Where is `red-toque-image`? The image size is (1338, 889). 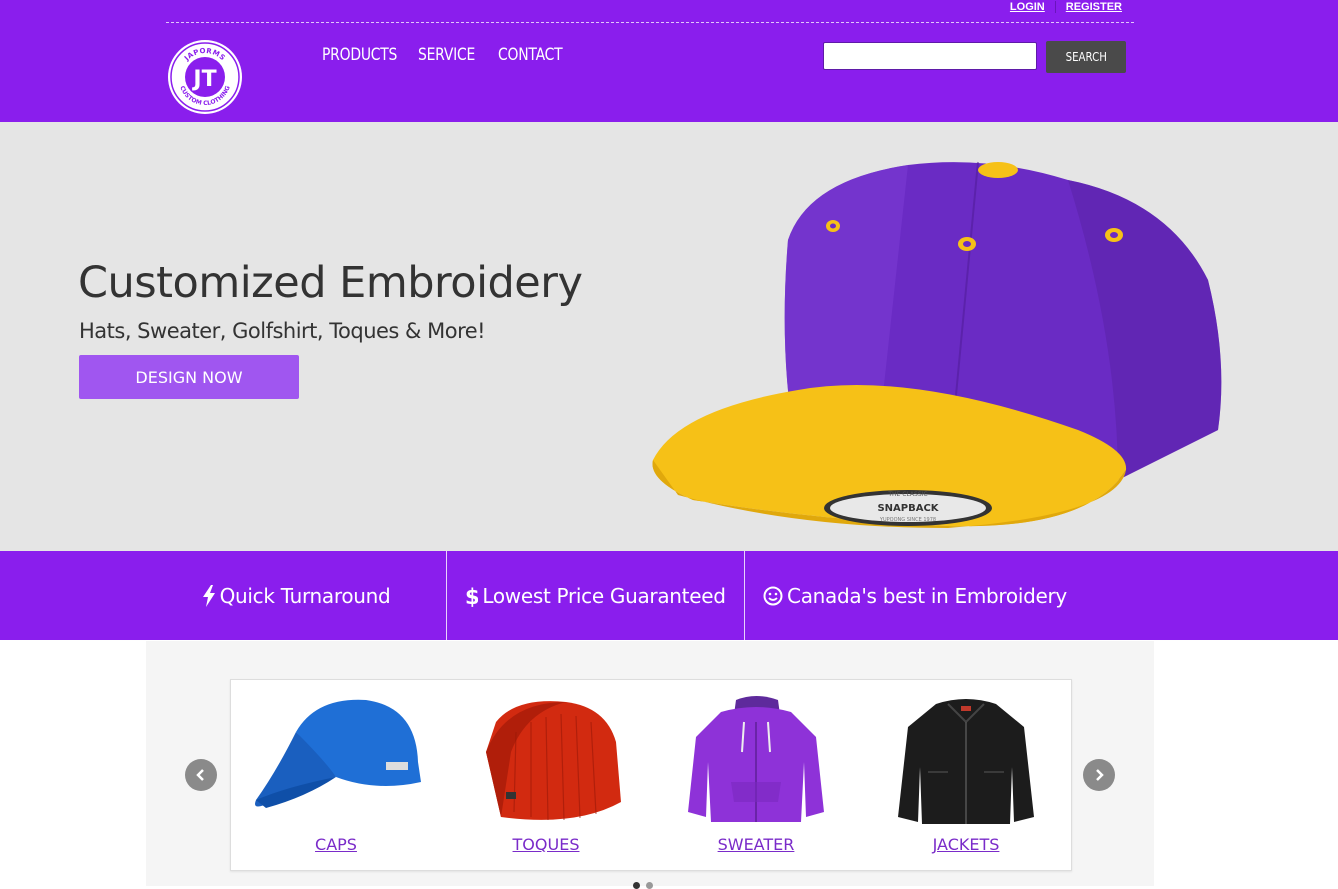 red-toque-image is located at coordinates (553, 761).